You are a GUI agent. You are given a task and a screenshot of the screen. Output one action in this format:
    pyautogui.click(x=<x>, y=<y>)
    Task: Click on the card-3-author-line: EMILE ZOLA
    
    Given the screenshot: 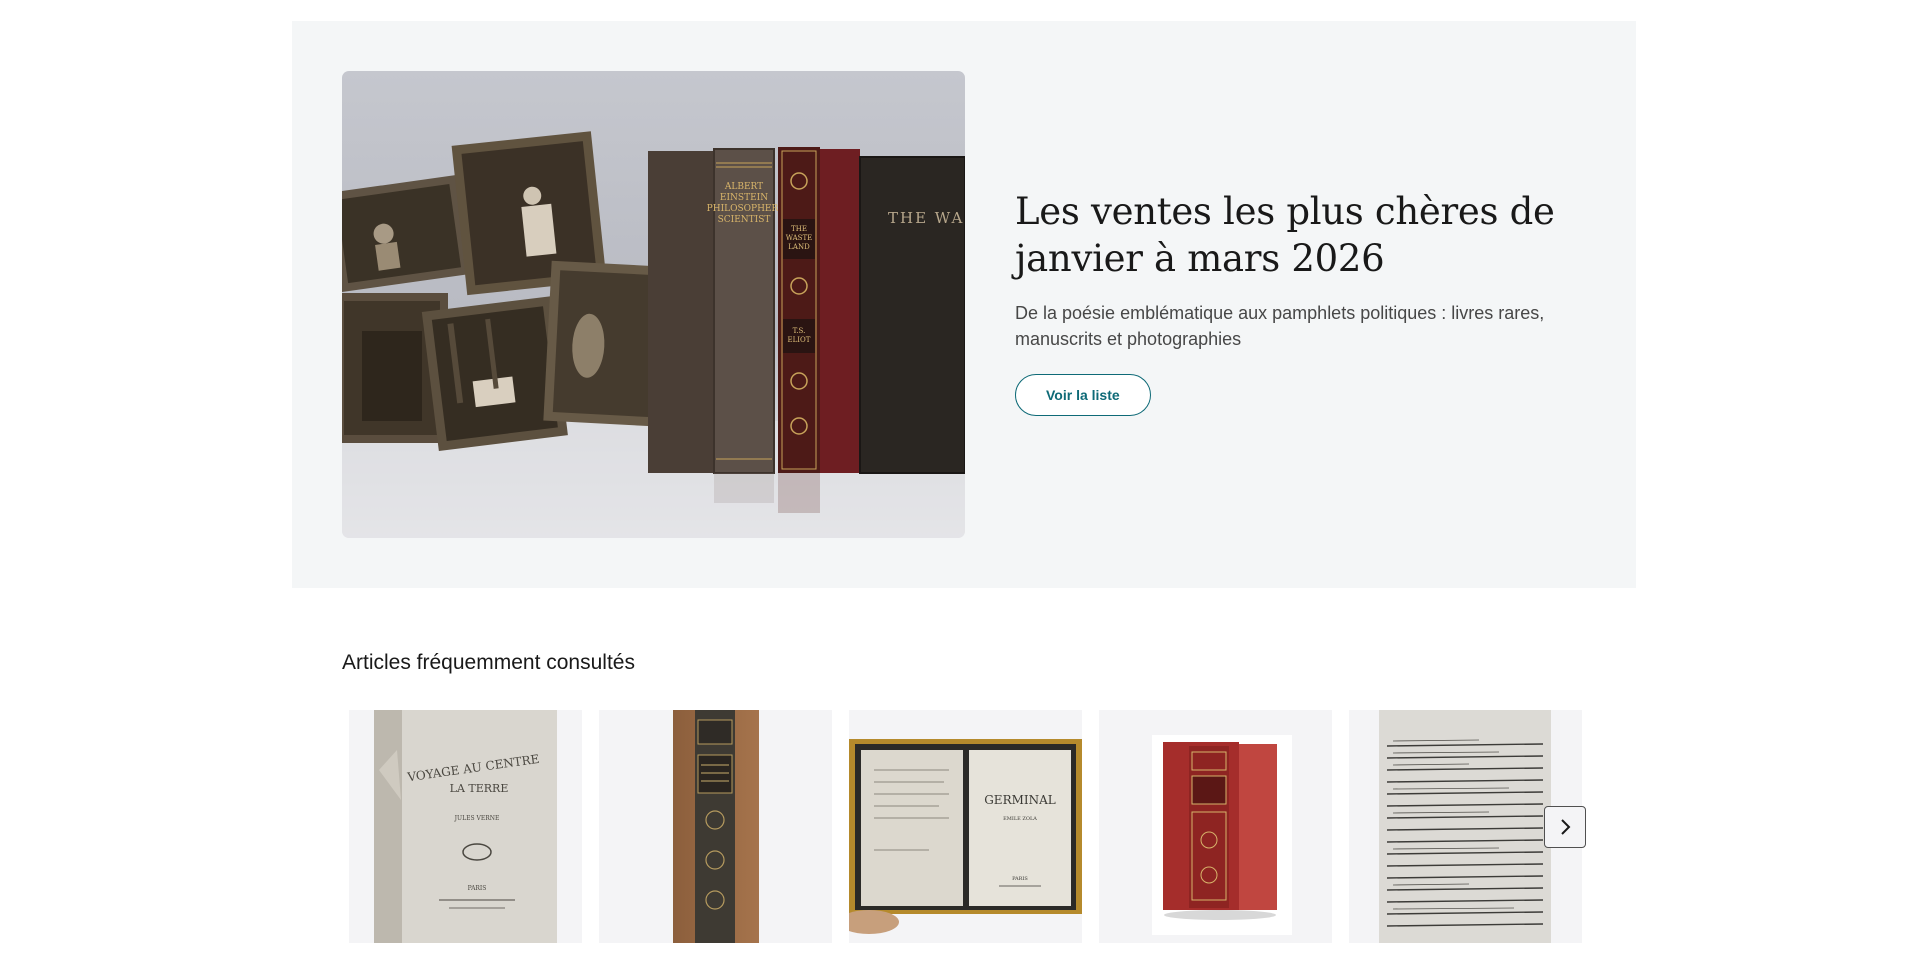 What is the action you would take?
    pyautogui.click(x=1020, y=819)
    